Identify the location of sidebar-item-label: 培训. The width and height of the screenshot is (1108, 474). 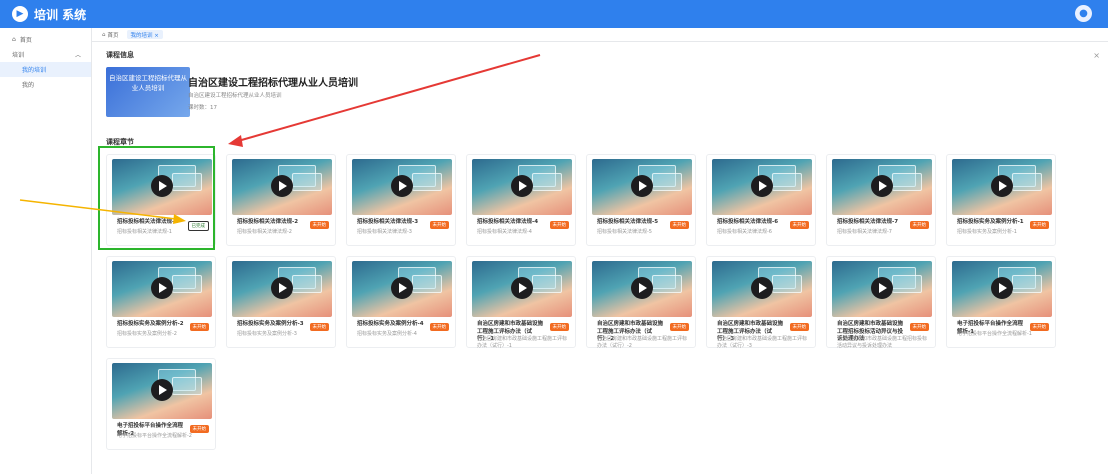
(18, 55).